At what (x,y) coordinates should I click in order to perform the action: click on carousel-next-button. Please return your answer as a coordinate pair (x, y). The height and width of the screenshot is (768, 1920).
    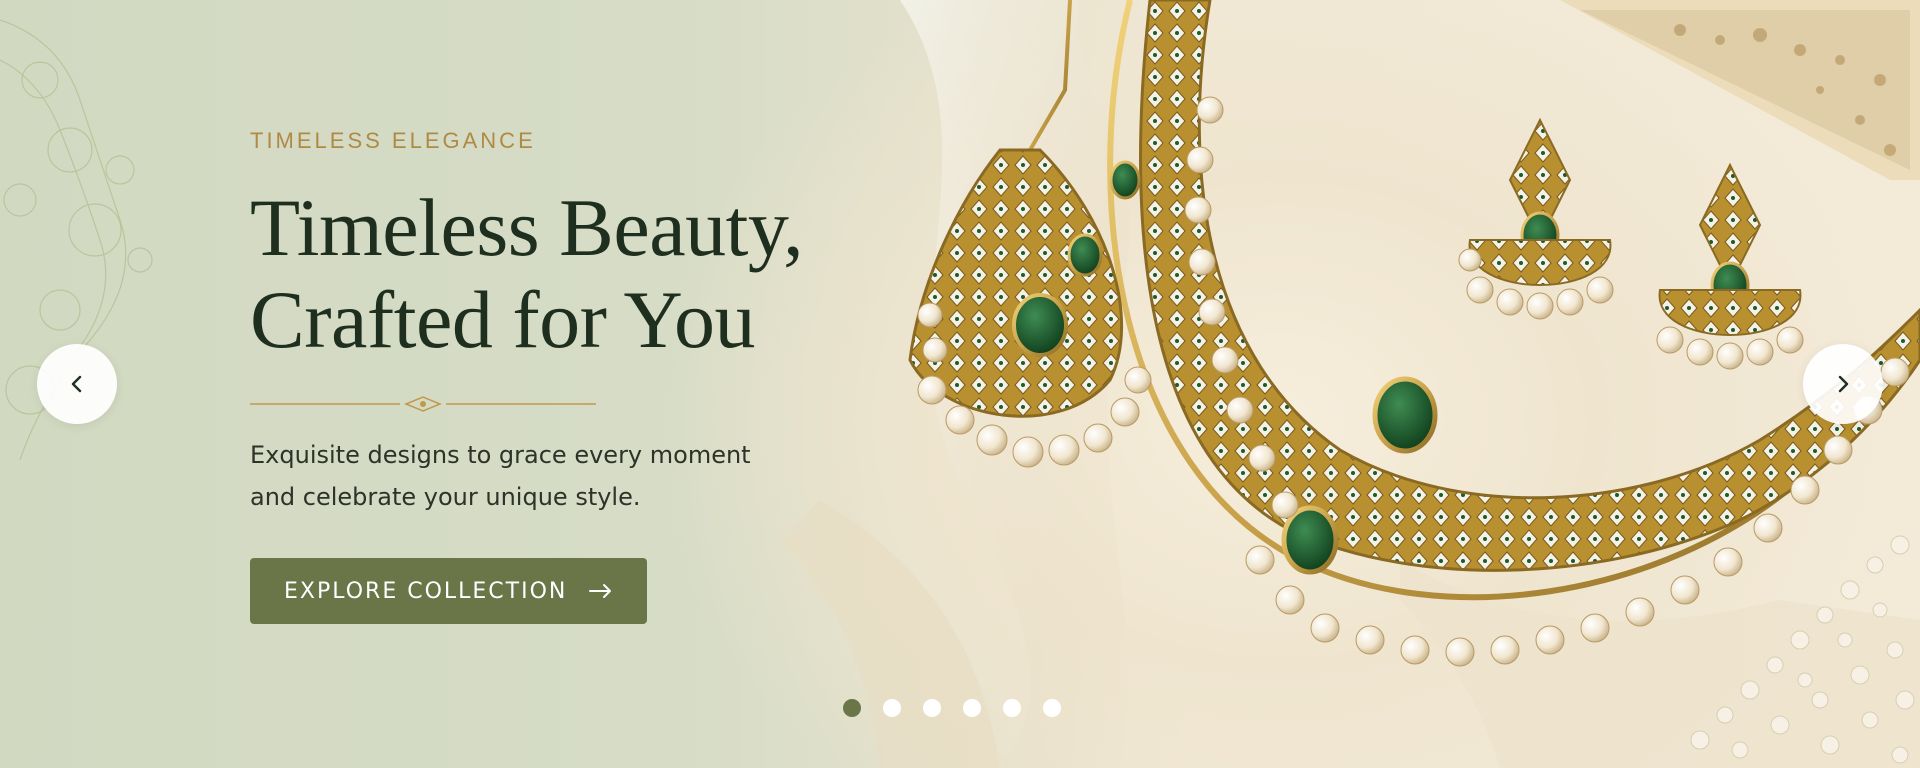
    Looking at the image, I should click on (1843, 384).